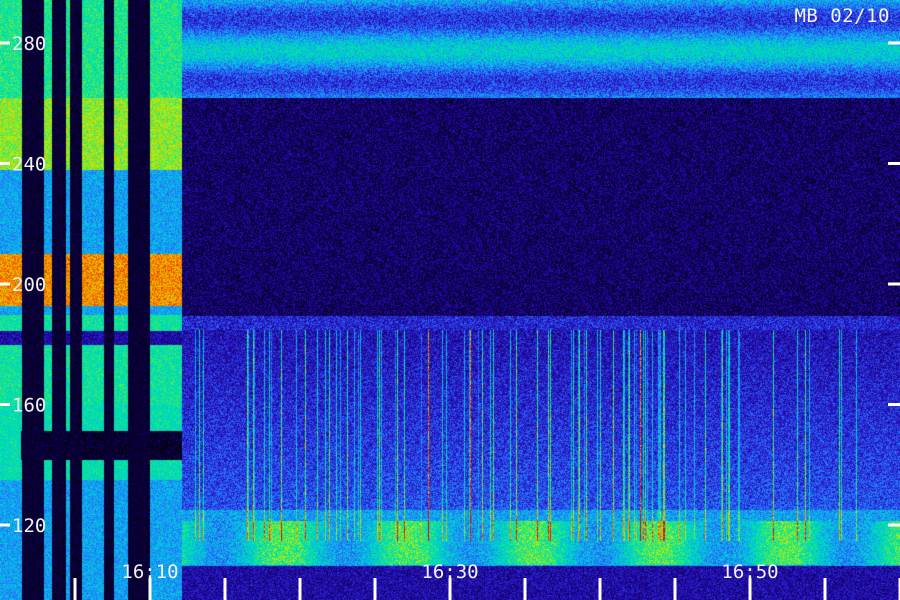 The height and width of the screenshot is (600, 900). Describe the element at coordinates (29, 44) in the screenshot. I see `y-tick-label: 280` at that location.